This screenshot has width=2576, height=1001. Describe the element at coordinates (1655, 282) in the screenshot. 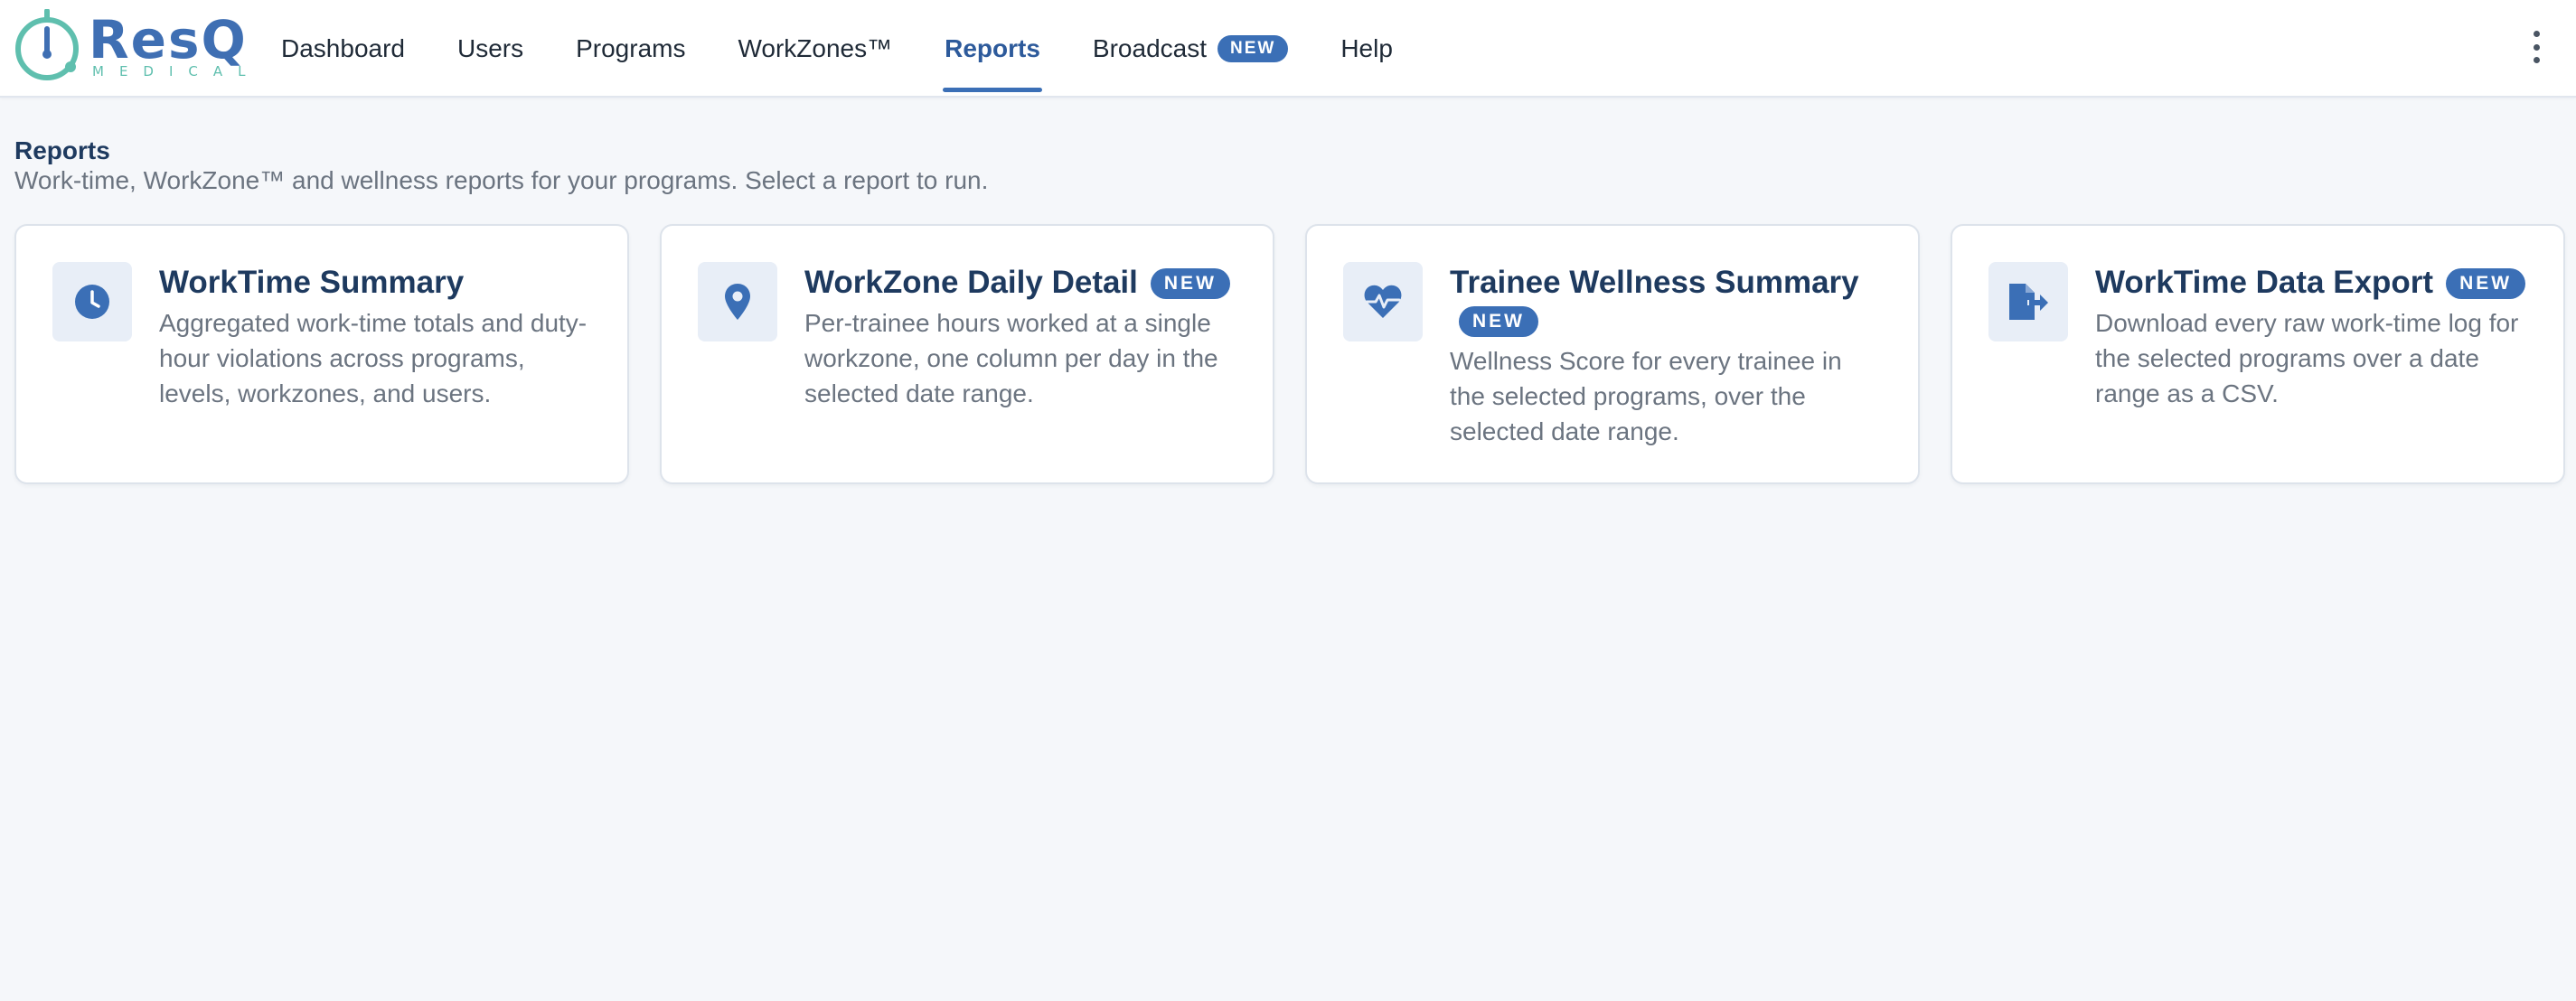

I see `report-title-text: Trainee Wellness Summary` at that location.